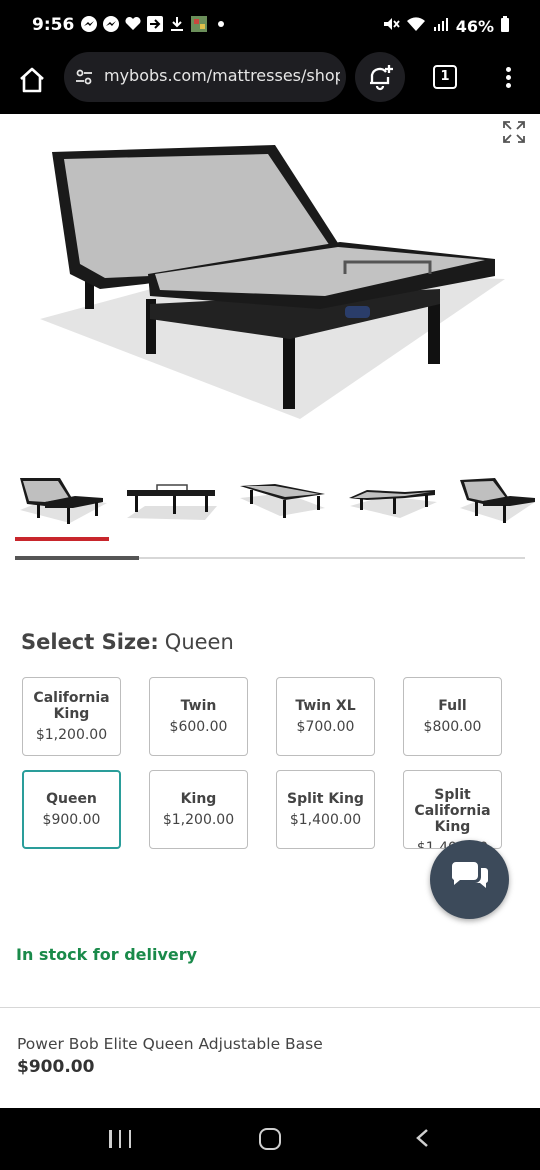  Describe the element at coordinates (416, 26) in the screenshot. I see `wifi-icon` at that location.